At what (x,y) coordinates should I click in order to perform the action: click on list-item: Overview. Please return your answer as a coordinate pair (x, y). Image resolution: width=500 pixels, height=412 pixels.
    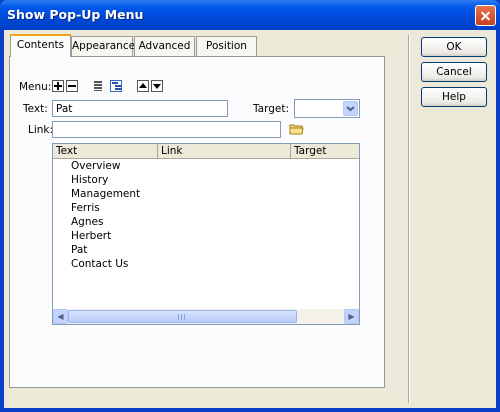
    Looking at the image, I should click on (95, 166).